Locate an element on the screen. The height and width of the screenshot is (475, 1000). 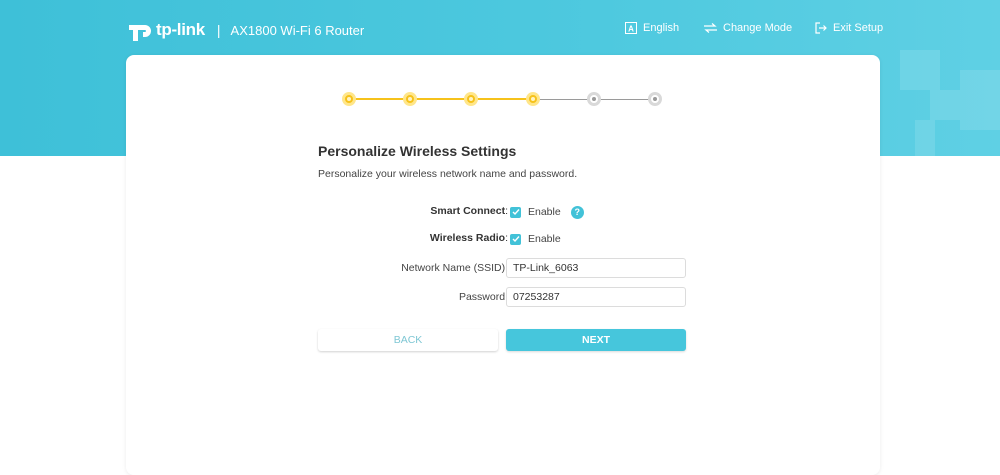
exit-icon is located at coordinates (821, 28).